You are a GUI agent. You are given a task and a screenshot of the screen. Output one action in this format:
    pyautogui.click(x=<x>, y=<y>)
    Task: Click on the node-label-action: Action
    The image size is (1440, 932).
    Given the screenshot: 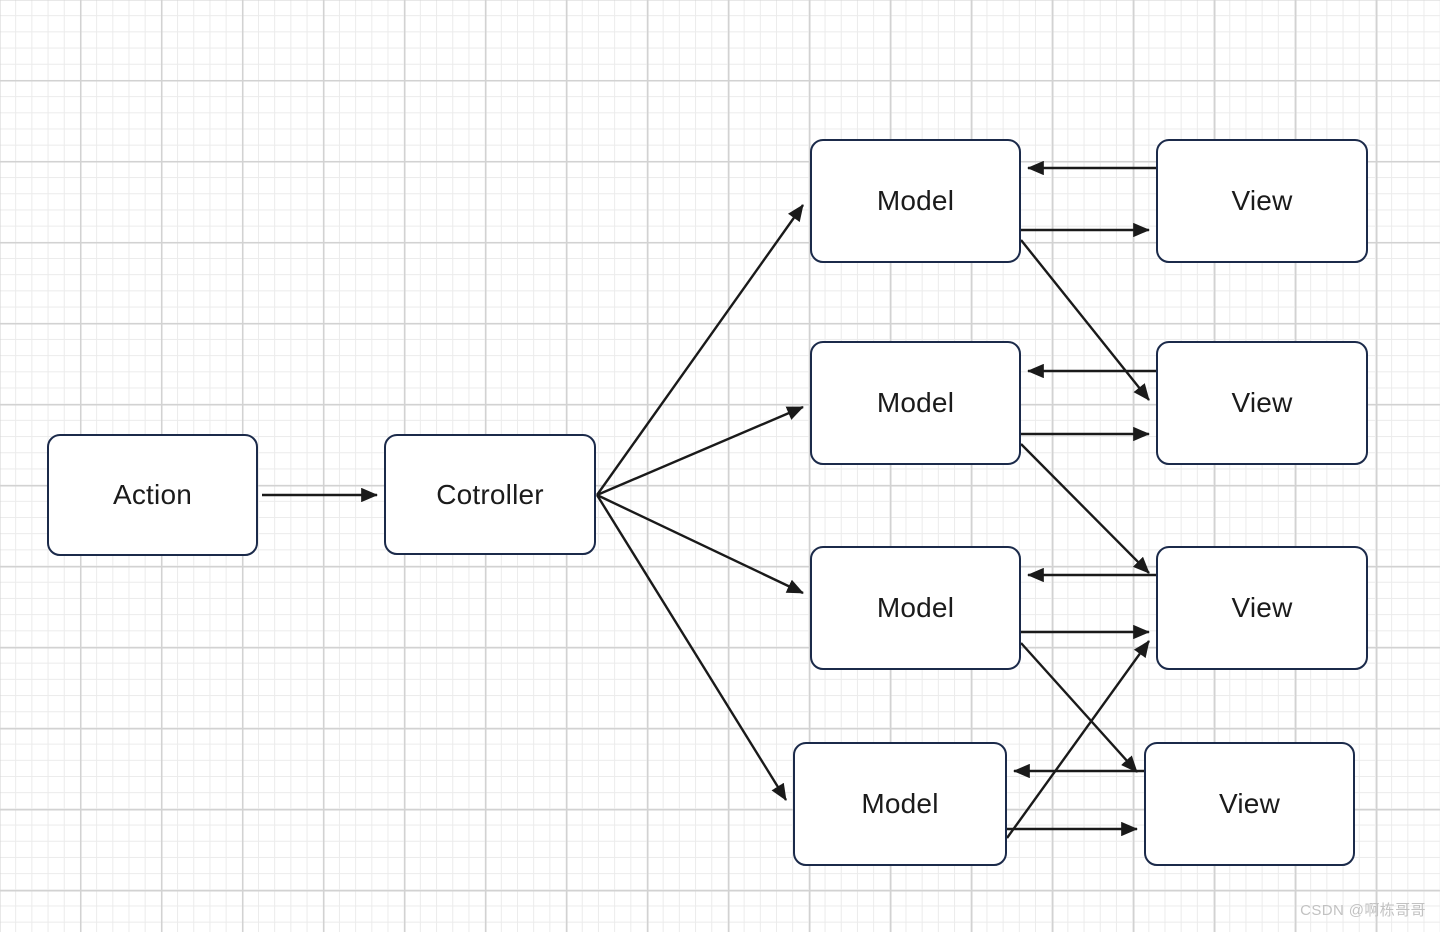 What is the action you would take?
    pyautogui.click(x=152, y=494)
    